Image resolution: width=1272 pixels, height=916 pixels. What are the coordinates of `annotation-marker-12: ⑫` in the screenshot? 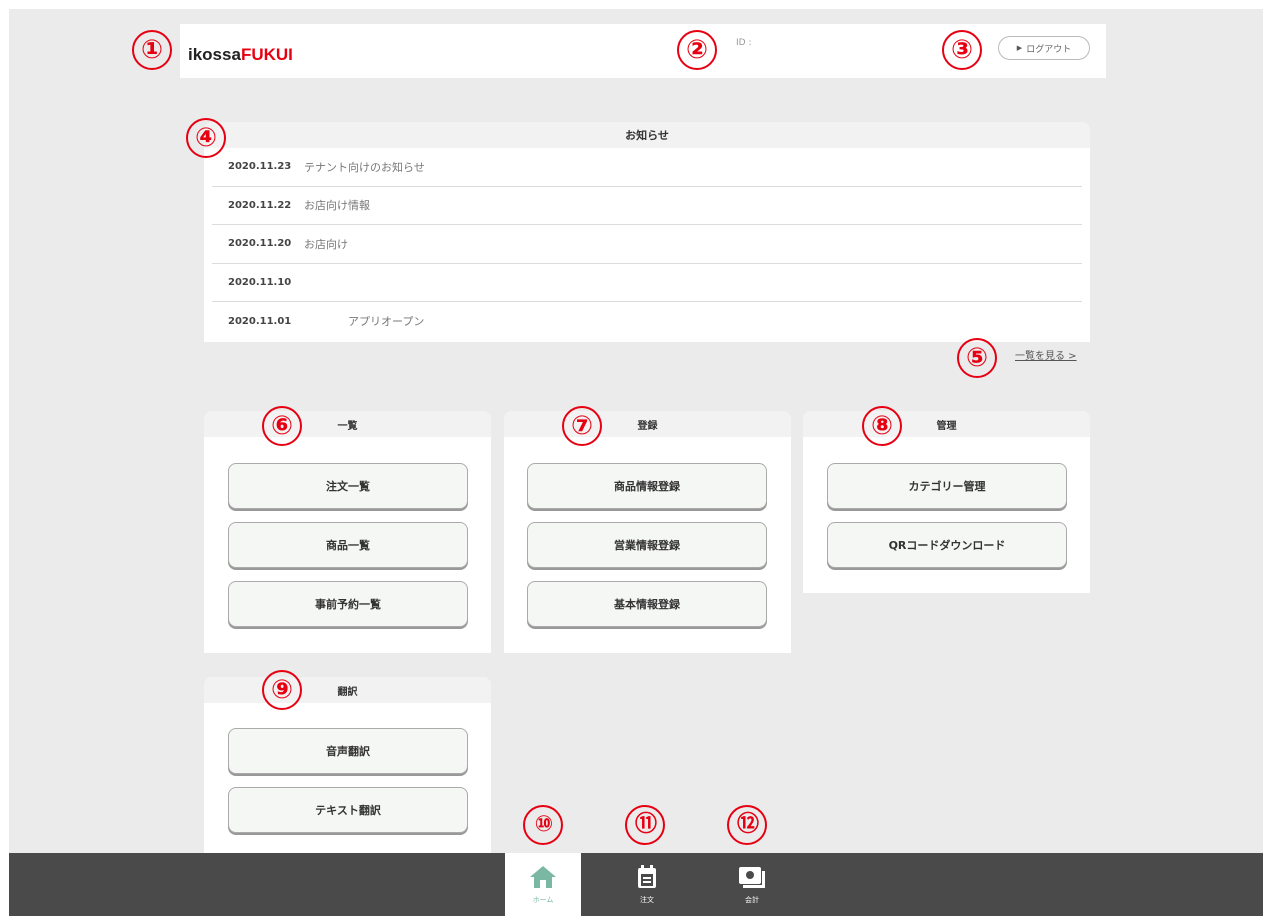 It's located at (747, 825).